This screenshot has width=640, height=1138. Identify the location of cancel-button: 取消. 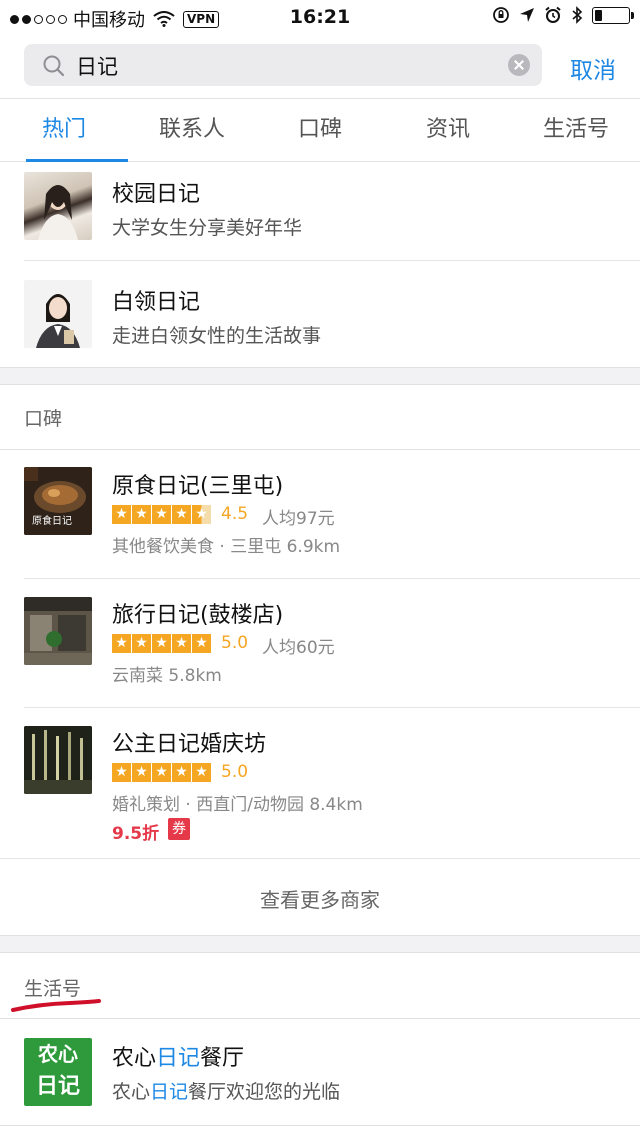
(593, 68).